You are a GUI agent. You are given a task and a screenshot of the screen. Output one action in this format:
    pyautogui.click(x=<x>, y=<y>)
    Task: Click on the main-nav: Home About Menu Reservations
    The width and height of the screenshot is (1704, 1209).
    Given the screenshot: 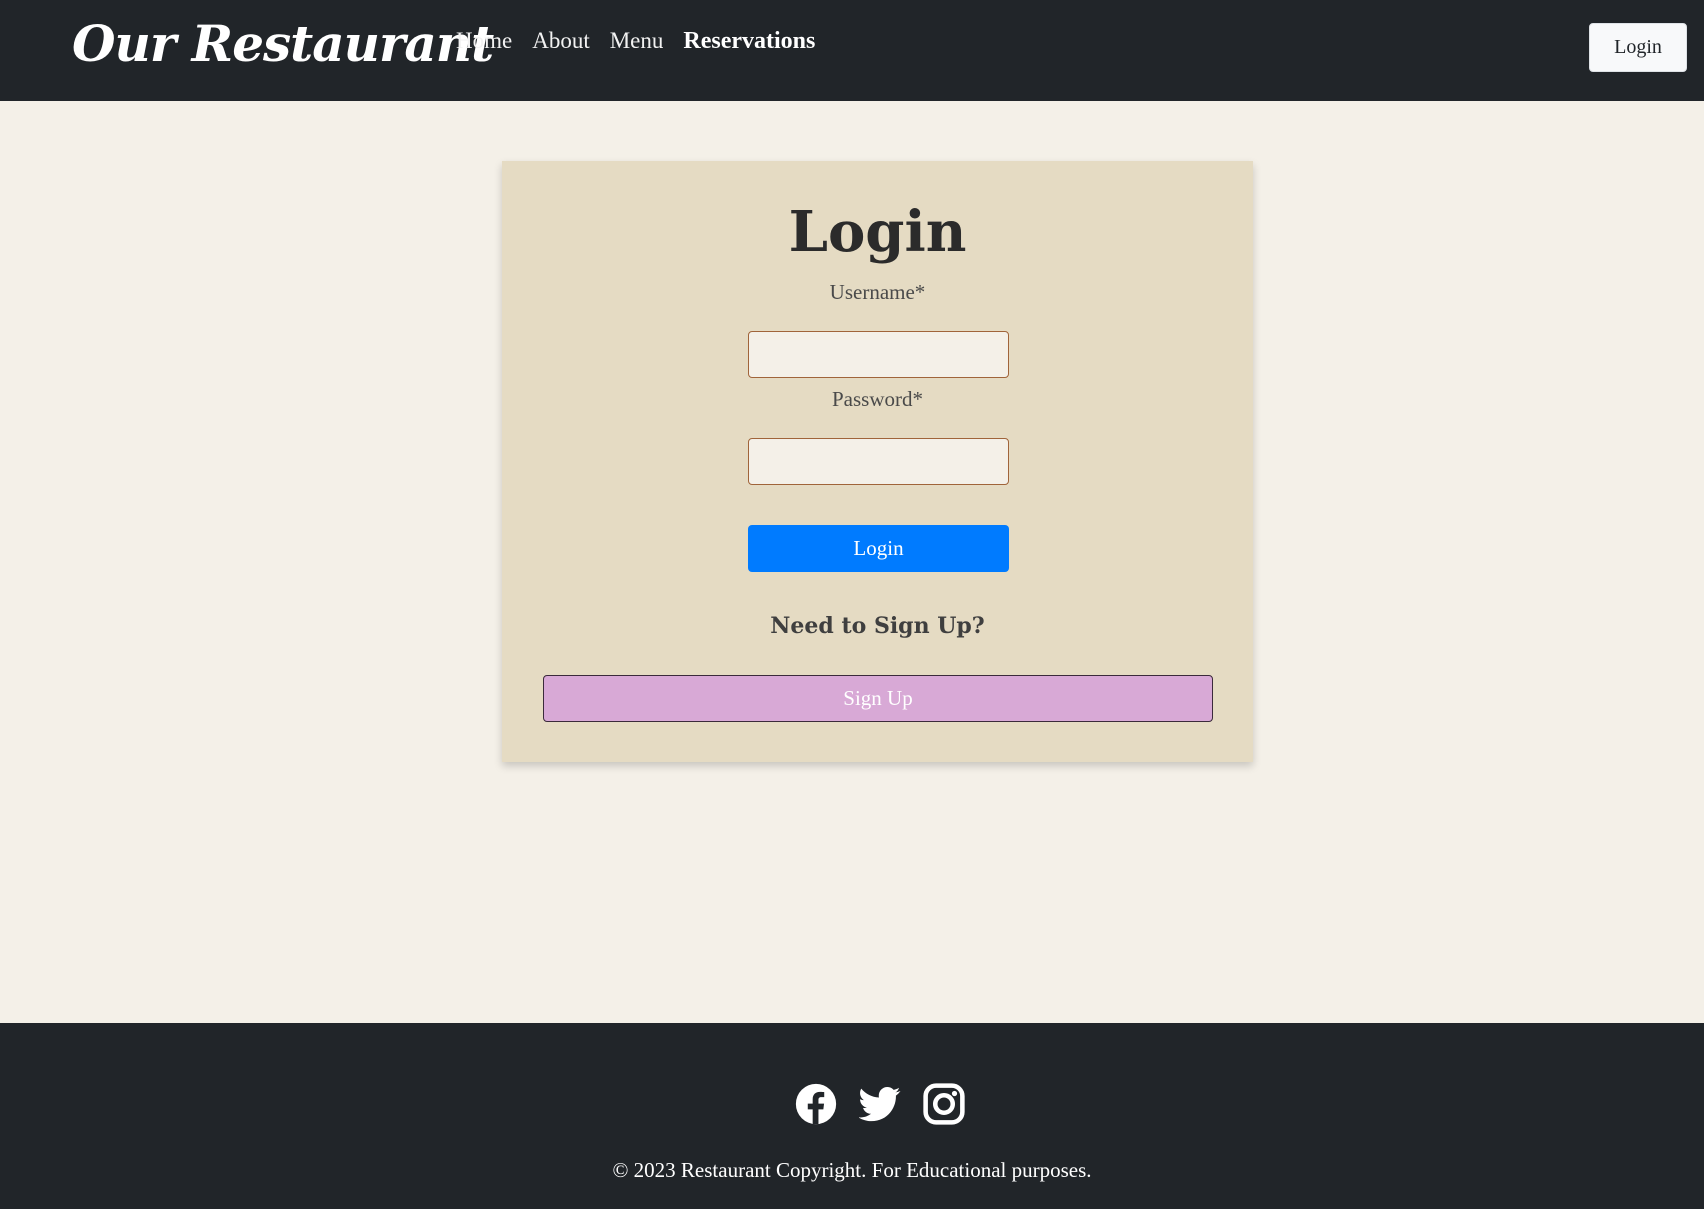 What is the action you would take?
    pyautogui.click(x=645, y=41)
    